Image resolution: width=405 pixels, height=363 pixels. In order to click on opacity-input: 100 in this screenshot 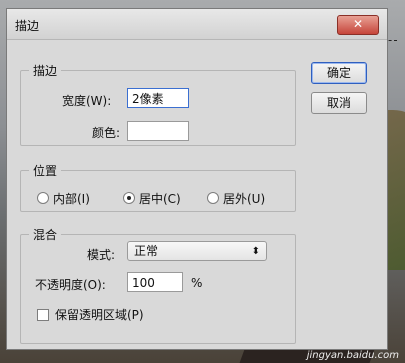, I will do `click(155, 282)`.